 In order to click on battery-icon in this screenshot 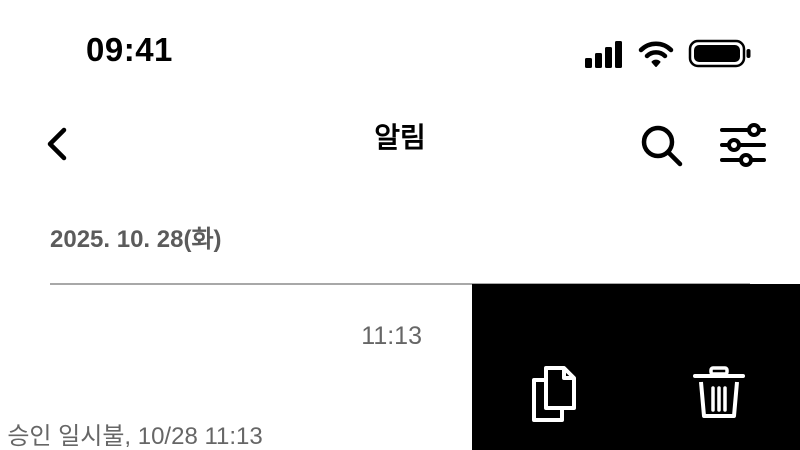, I will do `click(719, 53)`.